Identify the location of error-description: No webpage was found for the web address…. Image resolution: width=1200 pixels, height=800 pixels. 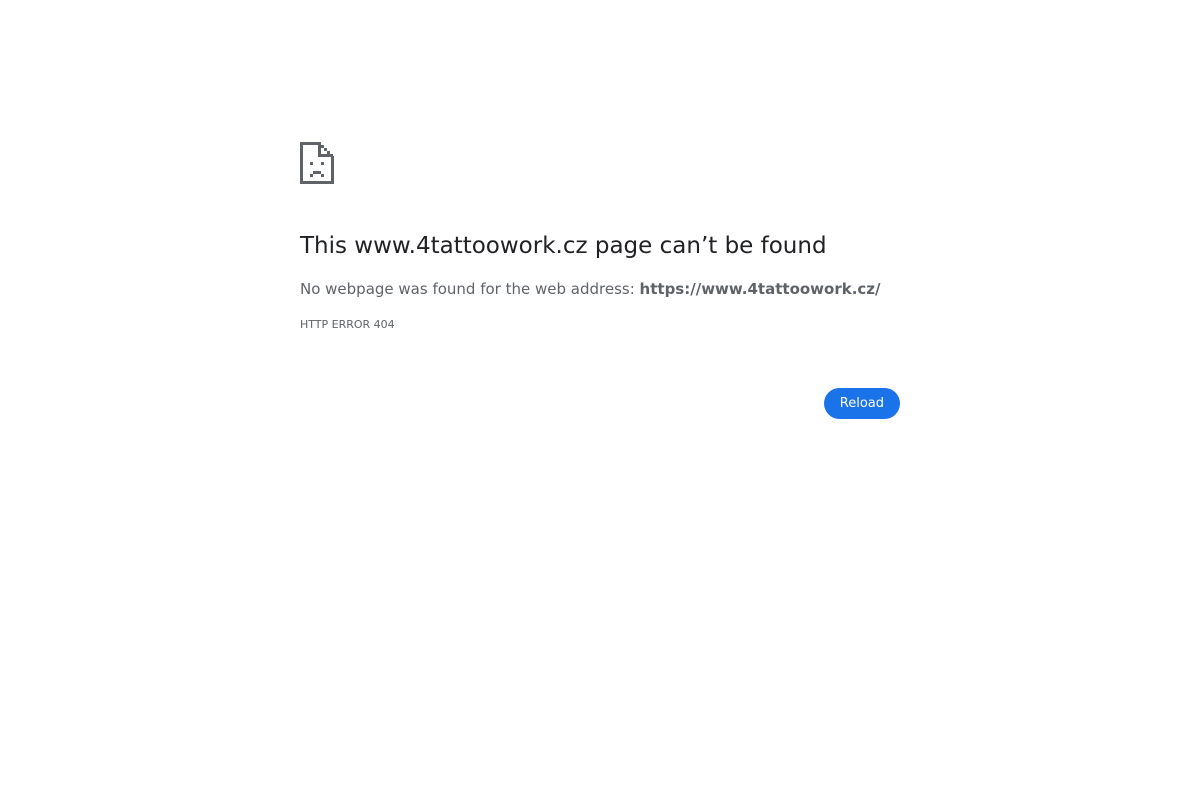
(590, 289).